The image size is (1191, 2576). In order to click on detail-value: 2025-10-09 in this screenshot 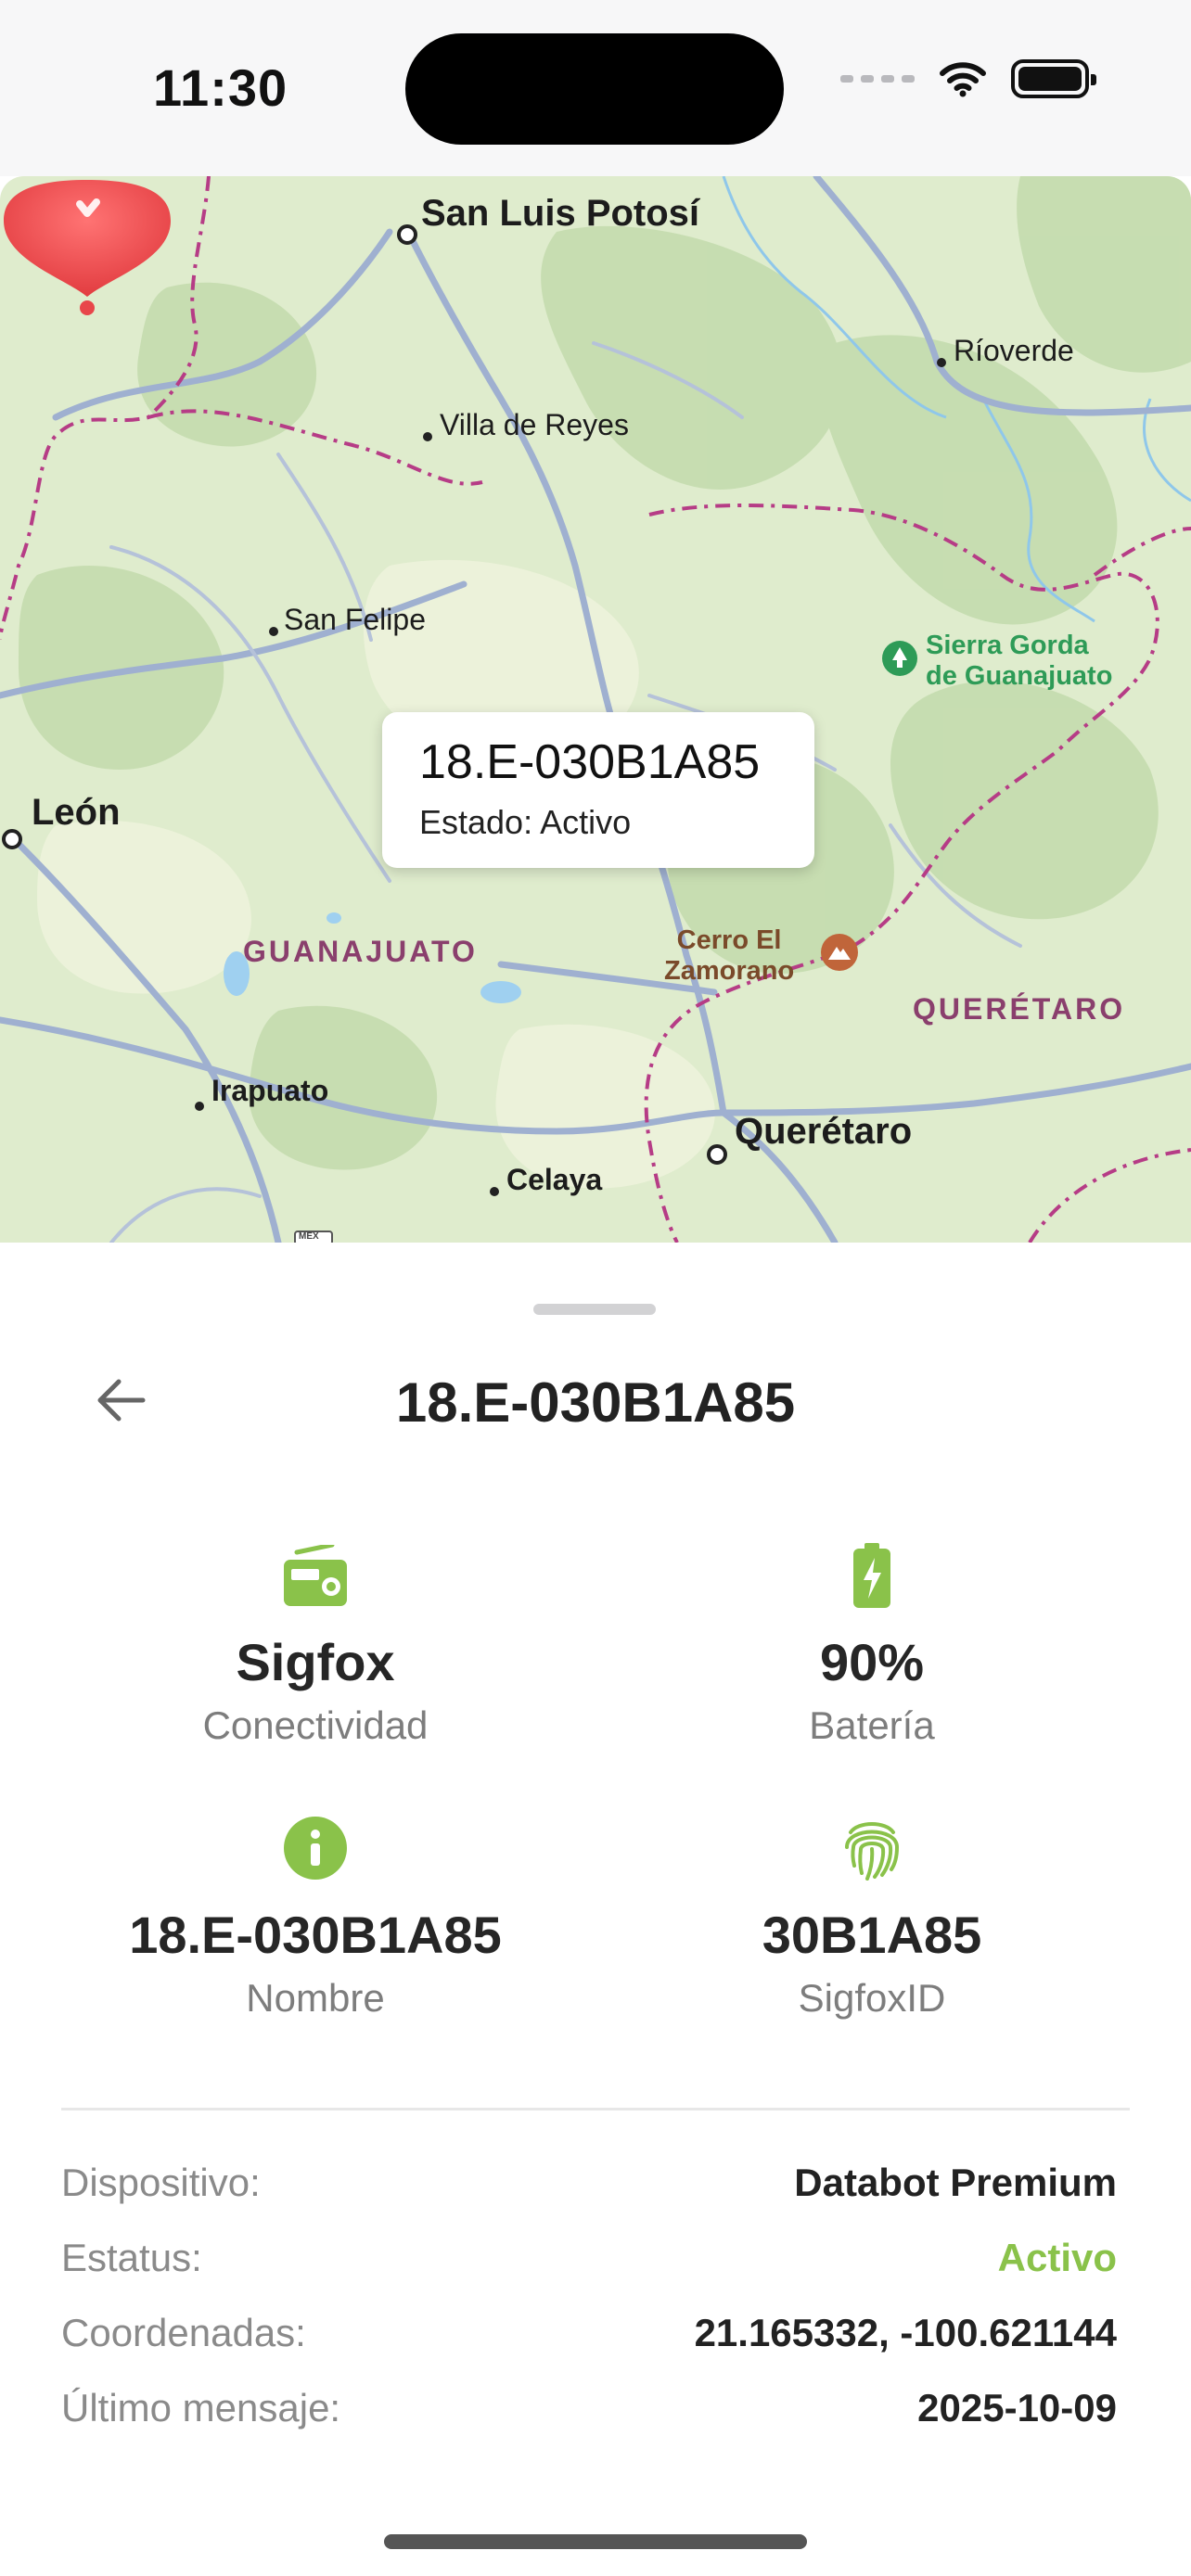, I will do `click(1017, 2407)`.